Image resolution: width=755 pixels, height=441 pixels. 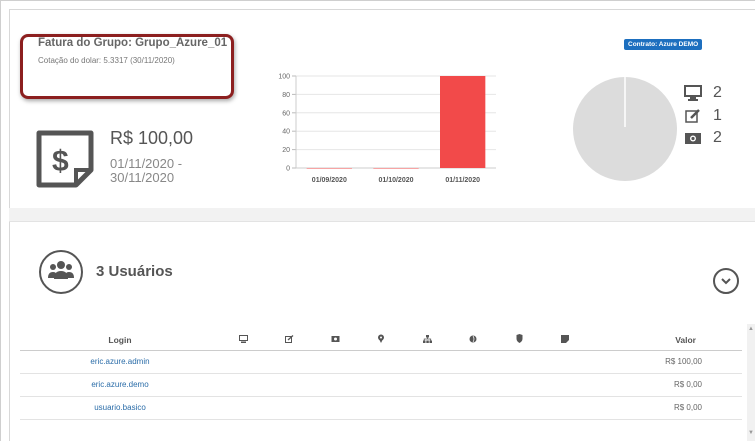 I want to click on table-row: eric.azure.admin R$ 100,00, so click(x=381, y=362).